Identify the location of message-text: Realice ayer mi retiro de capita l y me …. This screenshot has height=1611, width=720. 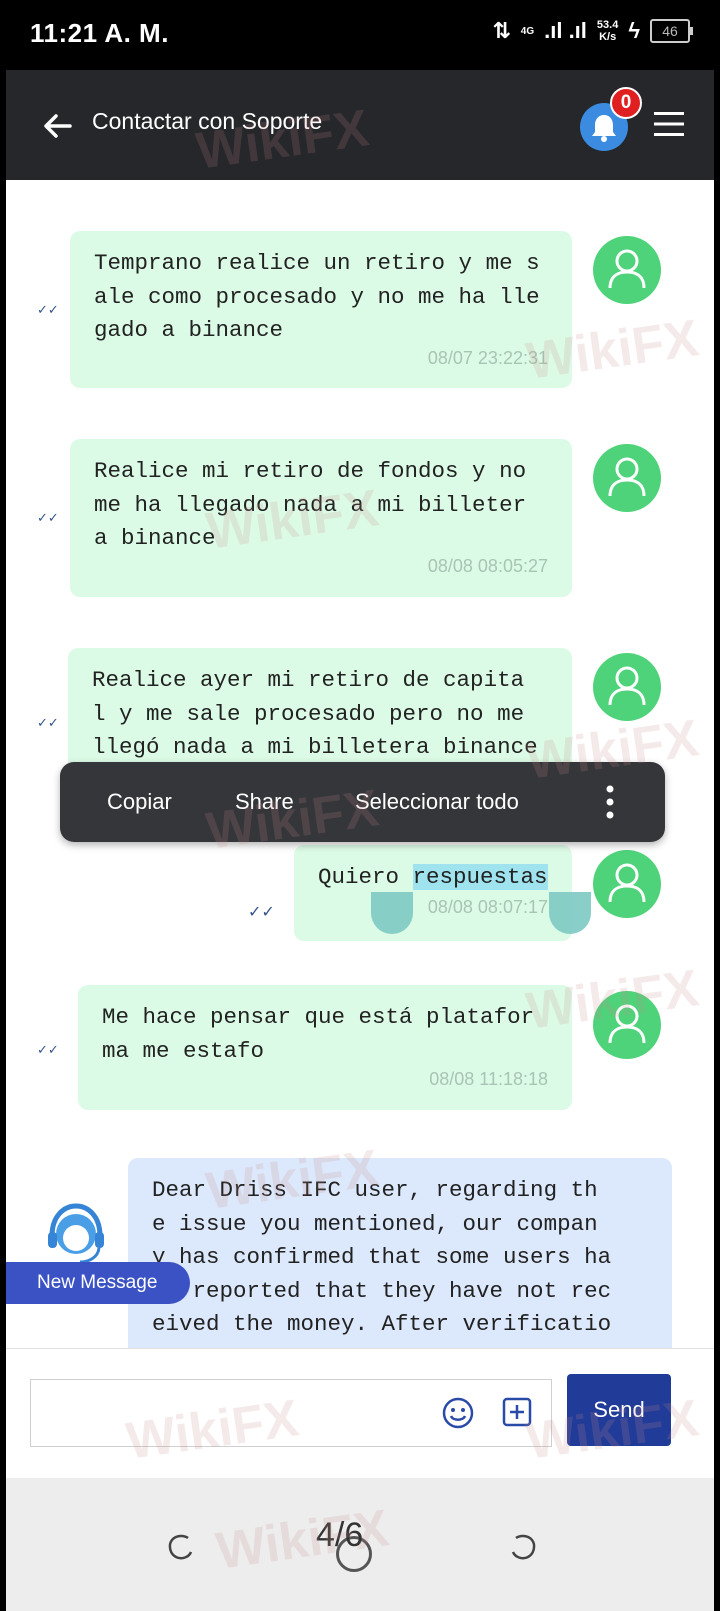
(315, 714).